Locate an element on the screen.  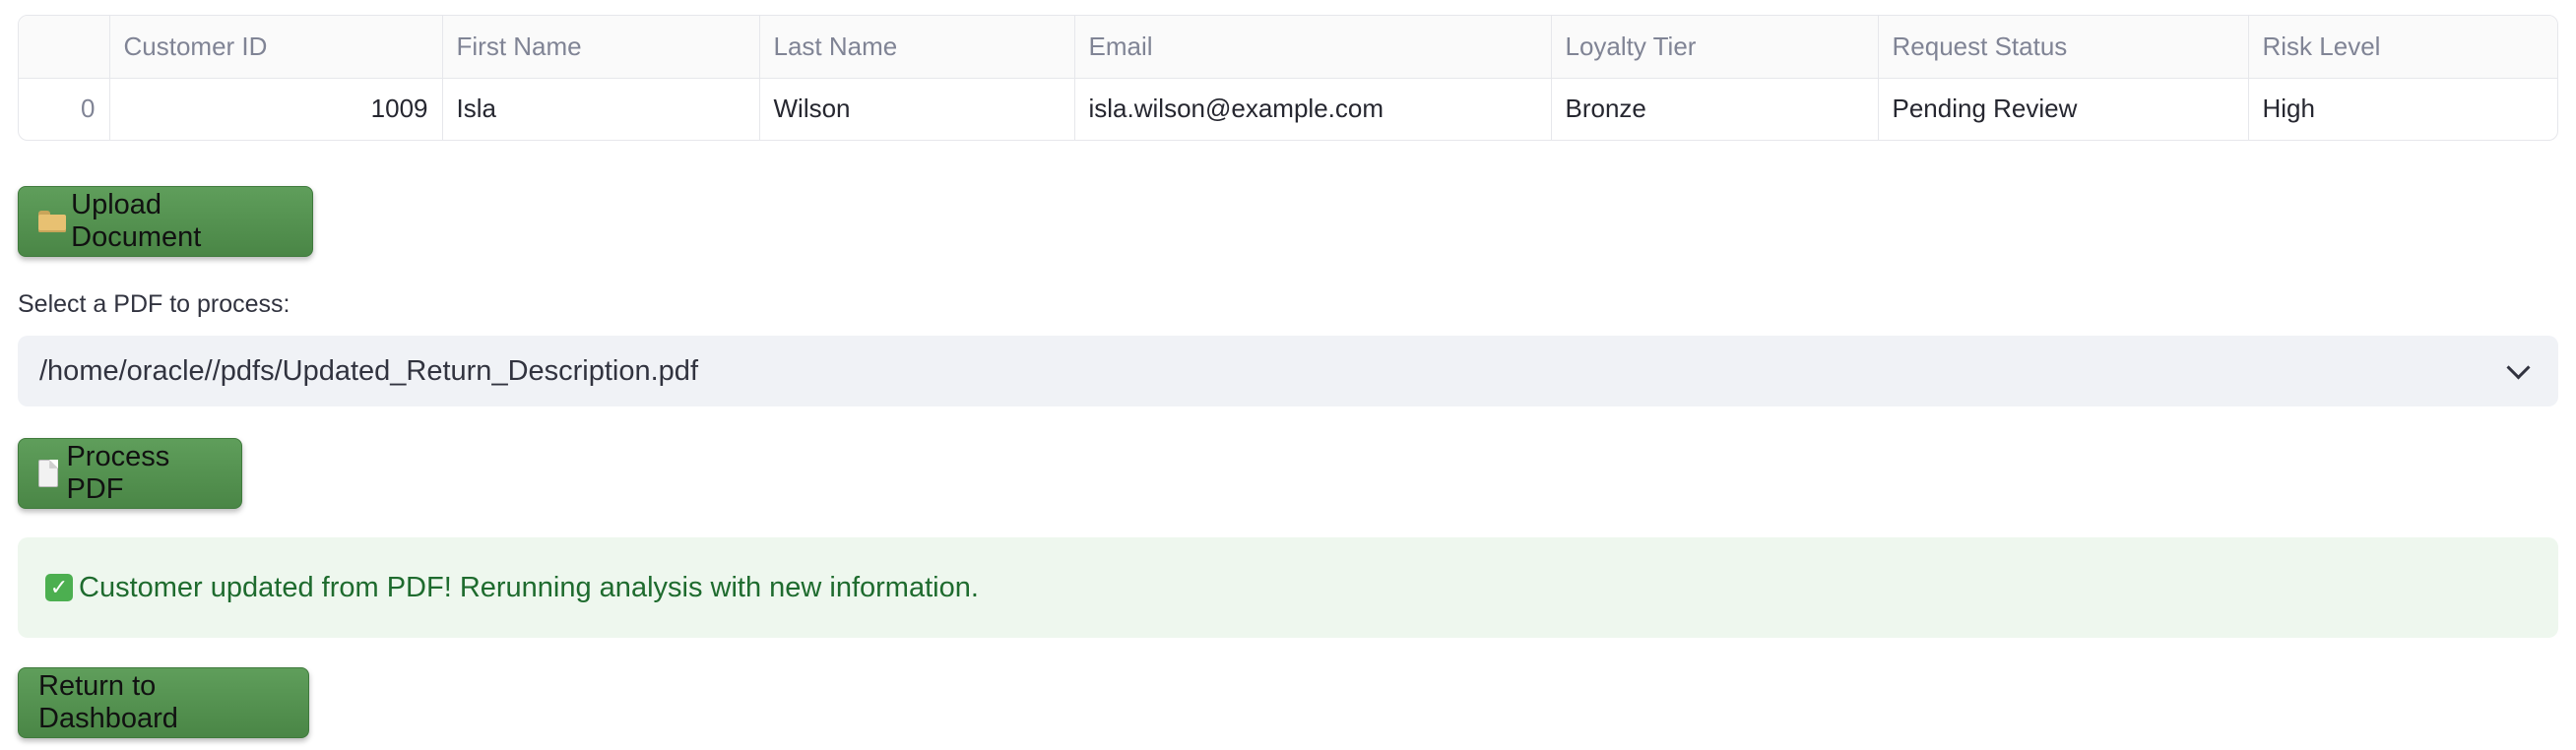
column-header-customer-id: Customer ID is located at coordinates (276, 47).